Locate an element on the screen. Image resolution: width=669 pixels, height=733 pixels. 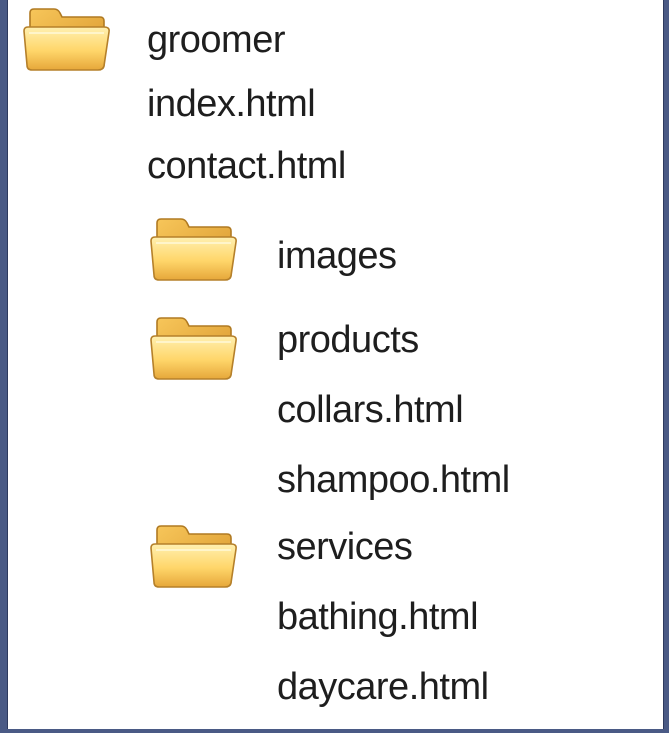
folder-label-products: products is located at coordinates (348, 340).